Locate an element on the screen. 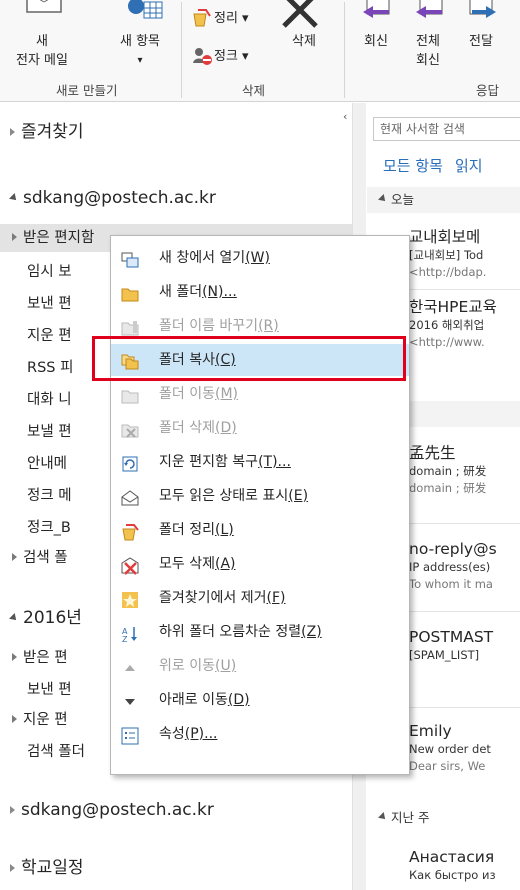  folder-label: 보낸 편 is located at coordinates (49, 690).